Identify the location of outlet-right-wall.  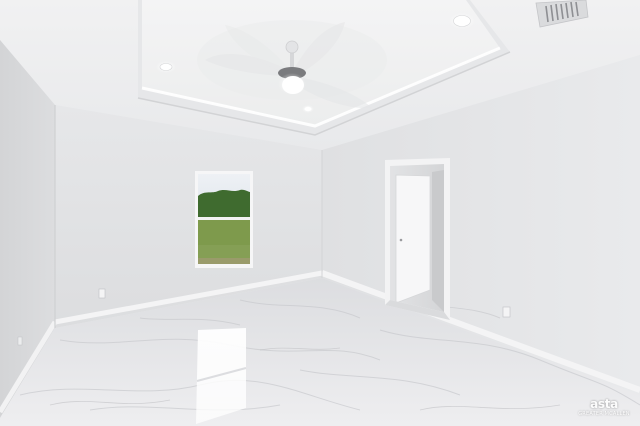
(506, 312).